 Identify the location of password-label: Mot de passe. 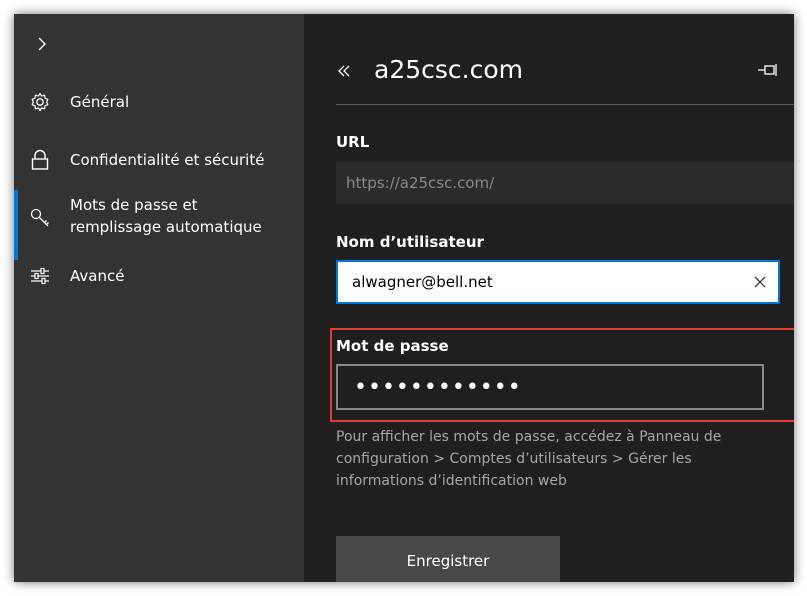
(392, 346).